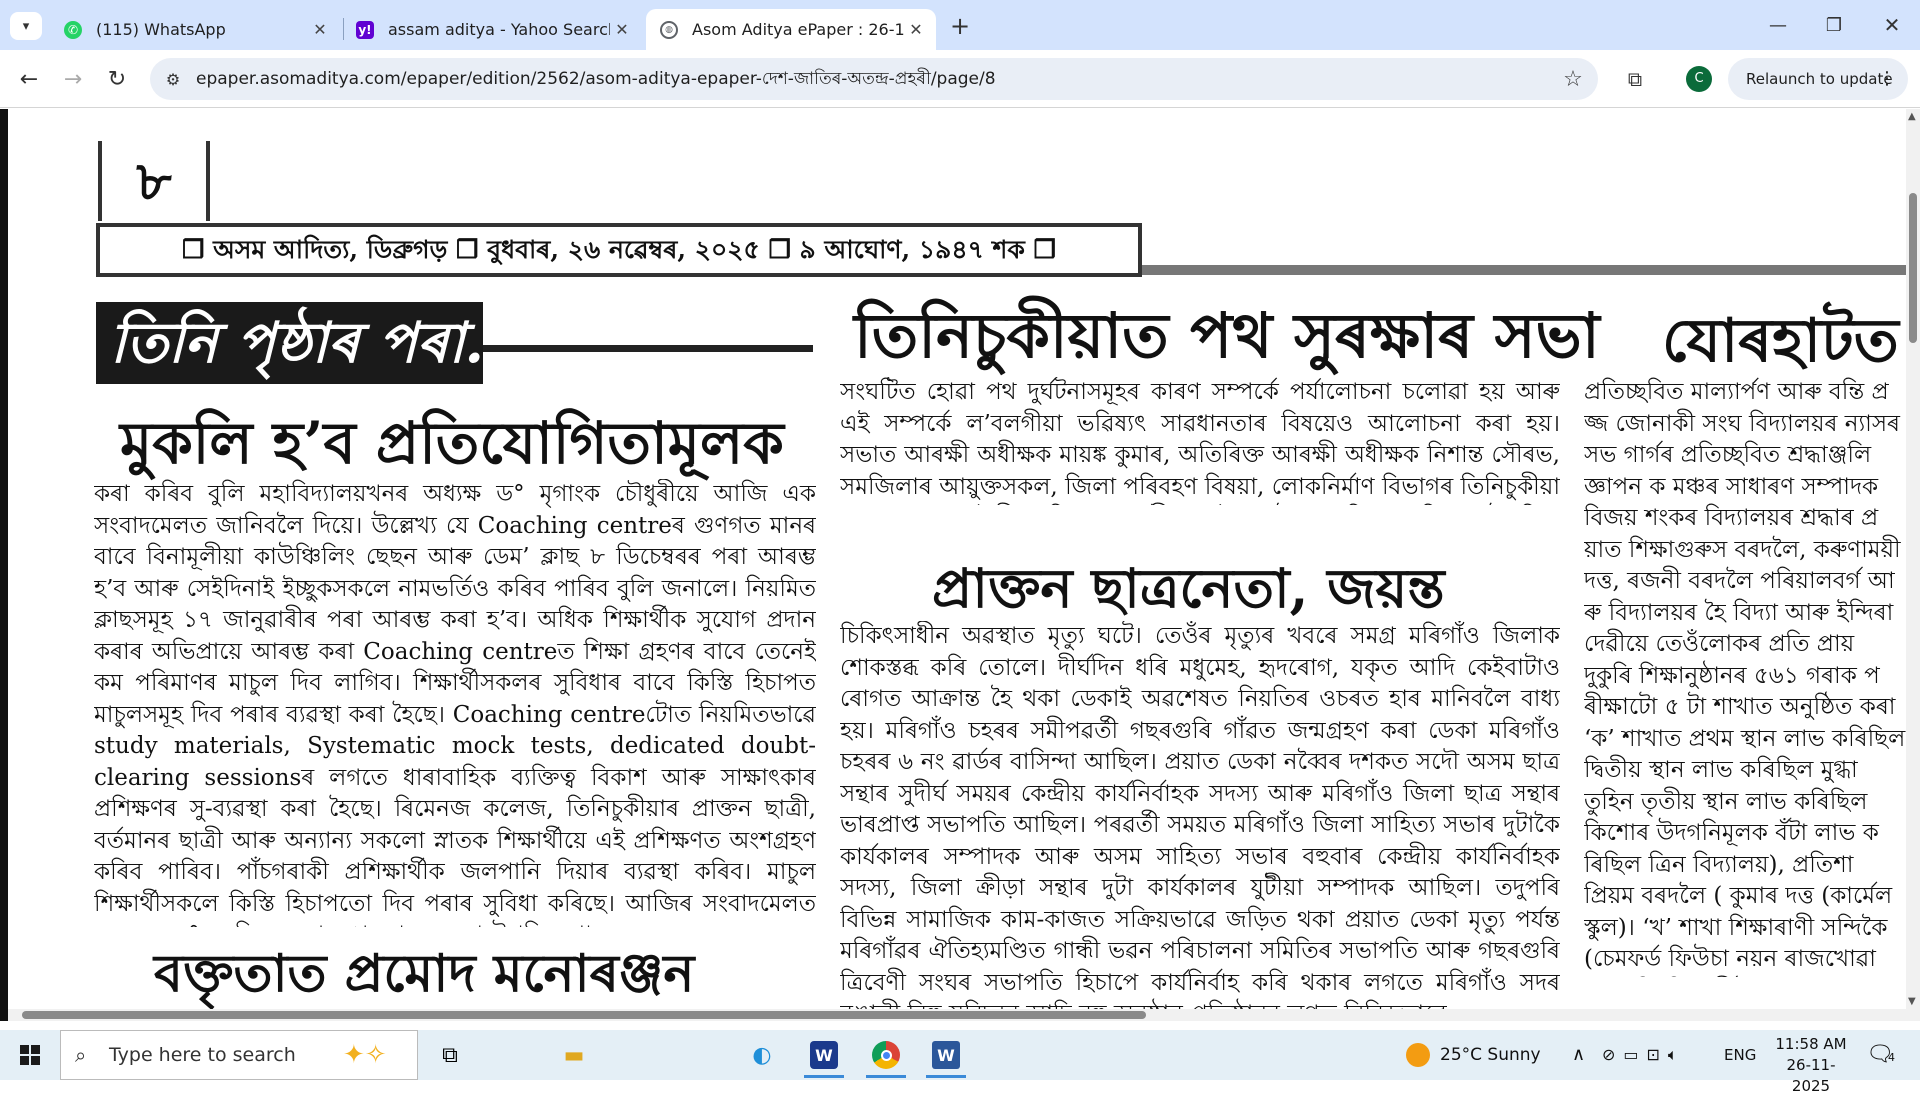  What do you see at coordinates (1912, 1001) in the screenshot?
I see `scroll-down-arrow: ▼` at bounding box center [1912, 1001].